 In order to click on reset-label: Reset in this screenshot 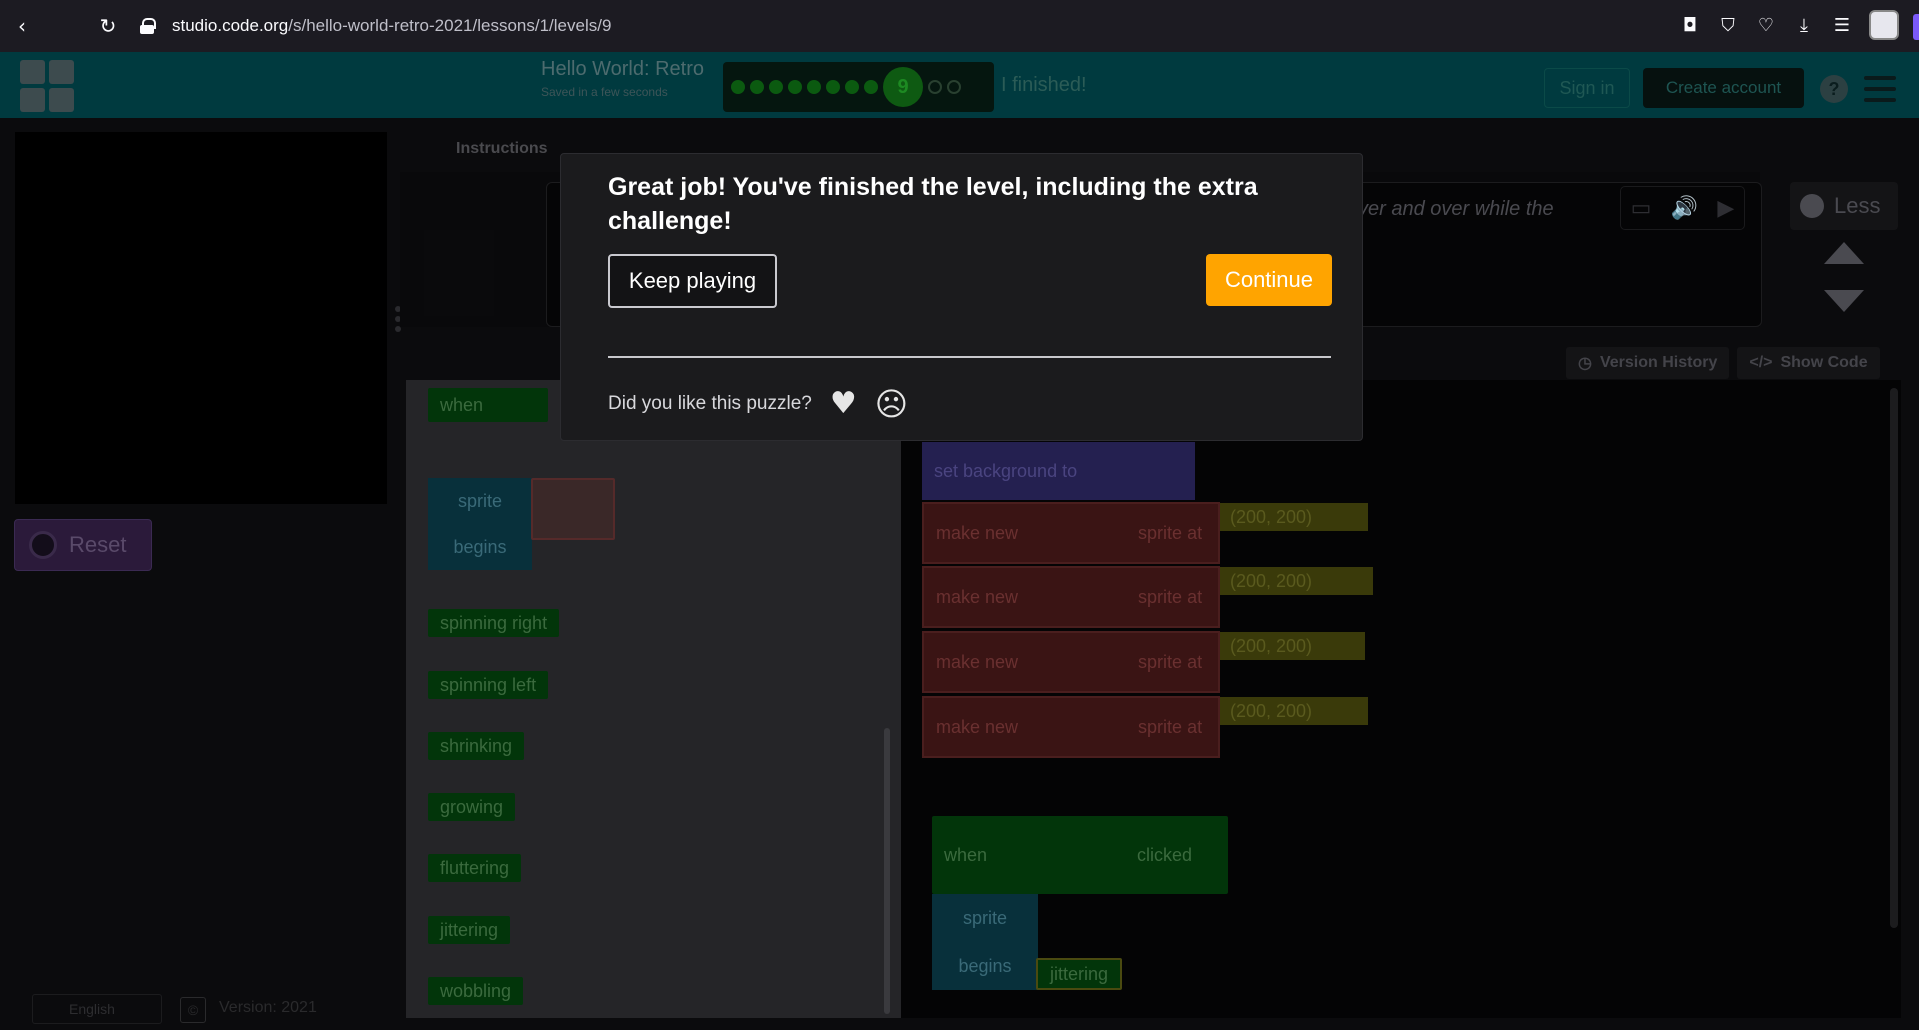, I will do `click(98, 544)`.